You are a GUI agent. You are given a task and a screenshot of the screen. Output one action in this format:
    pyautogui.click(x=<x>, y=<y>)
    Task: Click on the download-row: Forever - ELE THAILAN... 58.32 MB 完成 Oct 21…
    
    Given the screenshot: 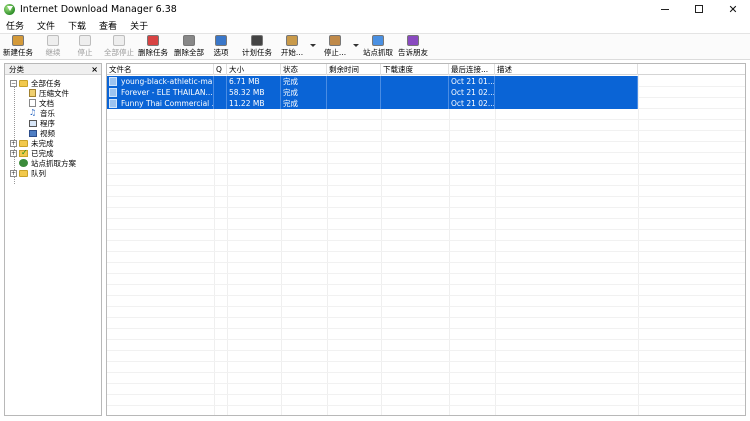 What is the action you would take?
    pyautogui.click(x=372, y=92)
    